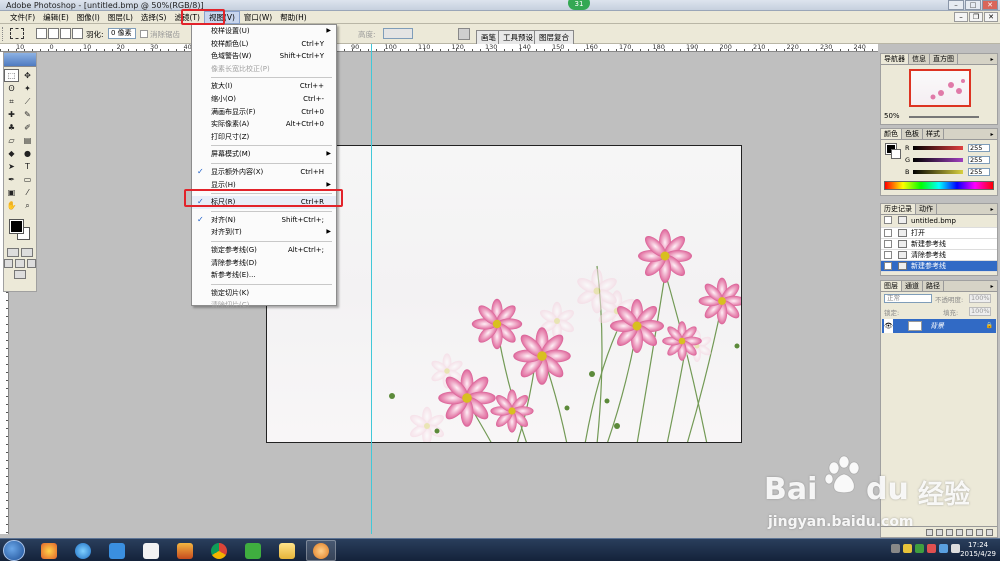 The width and height of the screenshot is (1000, 561). Describe the element at coordinates (20, 263) in the screenshot. I see `full-screen-menu-icon` at that location.